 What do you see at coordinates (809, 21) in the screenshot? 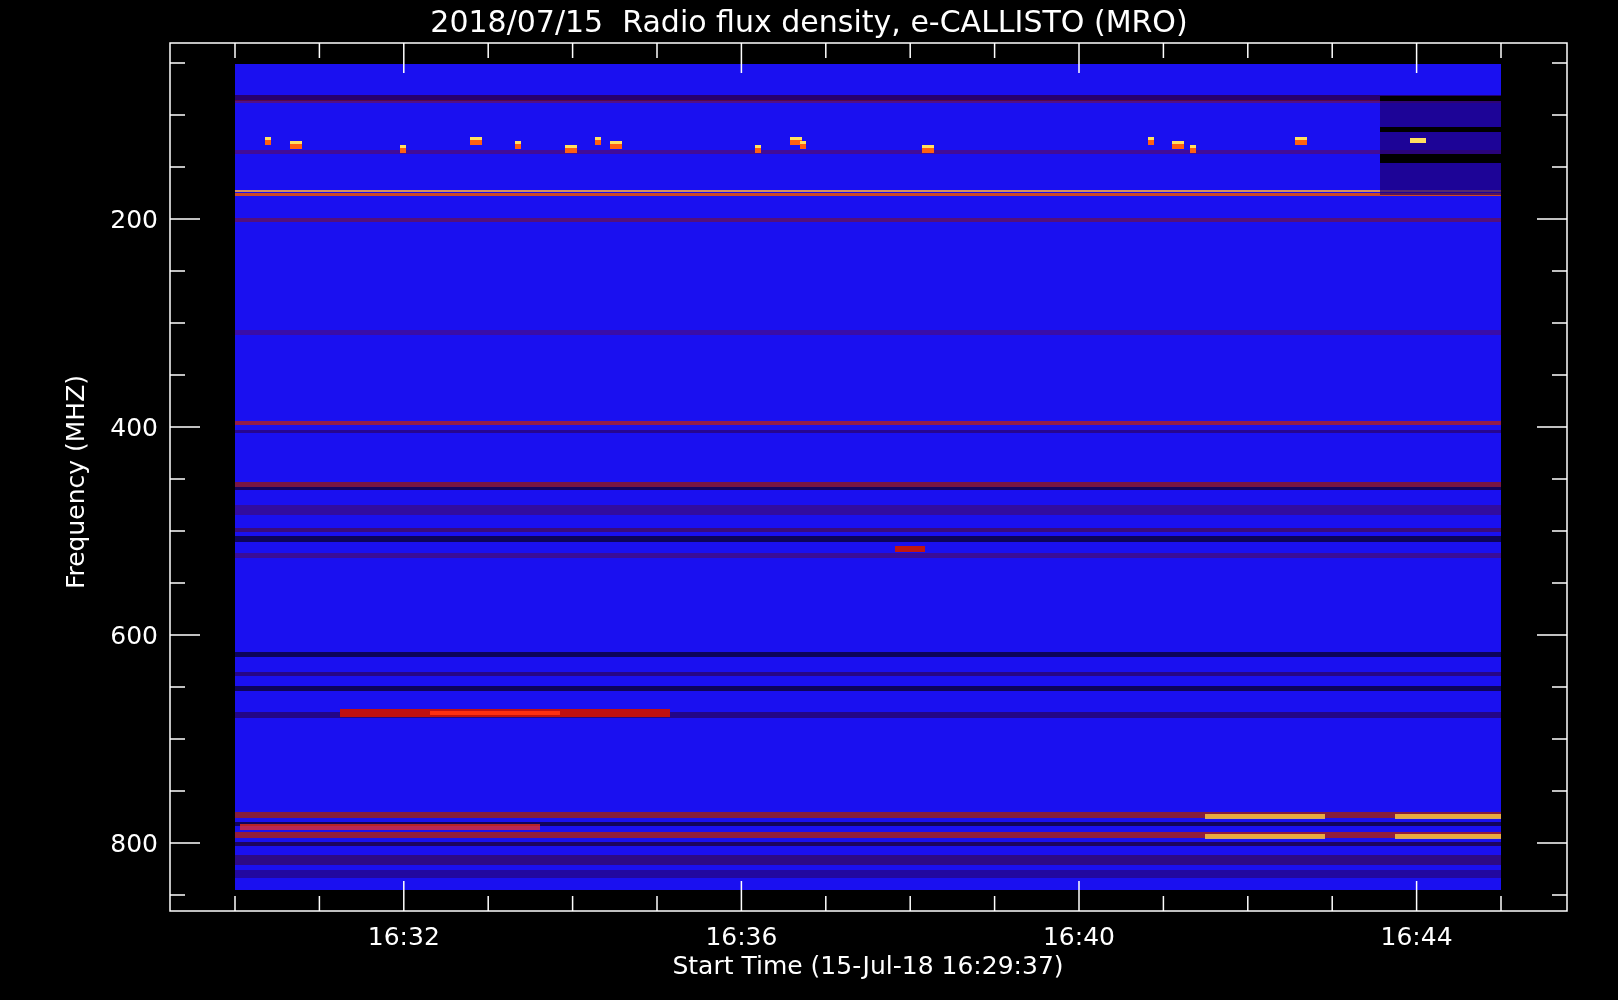
I see `chart-title: 2018/07/15 Radio flux density, e-CALLISTO (MRO)` at bounding box center [809, 21].